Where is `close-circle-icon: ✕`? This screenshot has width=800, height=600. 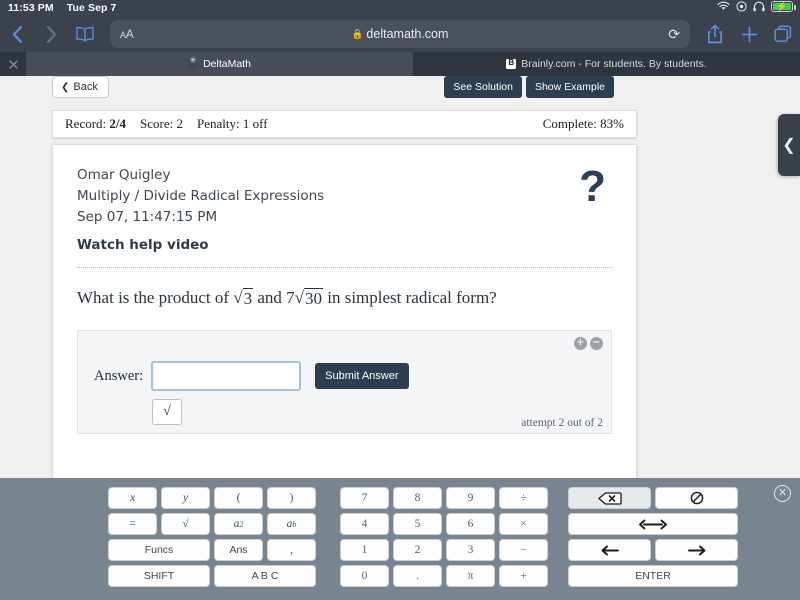
close-circle-icon: ✕ is located at coordinates (782, 493).